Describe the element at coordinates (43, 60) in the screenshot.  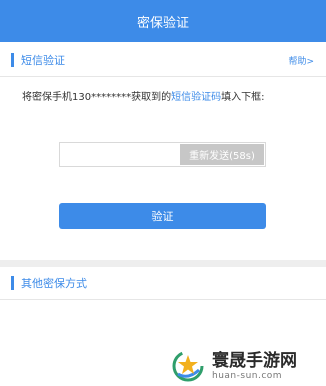
I see `sms-section-title: 短信验证` at that location.